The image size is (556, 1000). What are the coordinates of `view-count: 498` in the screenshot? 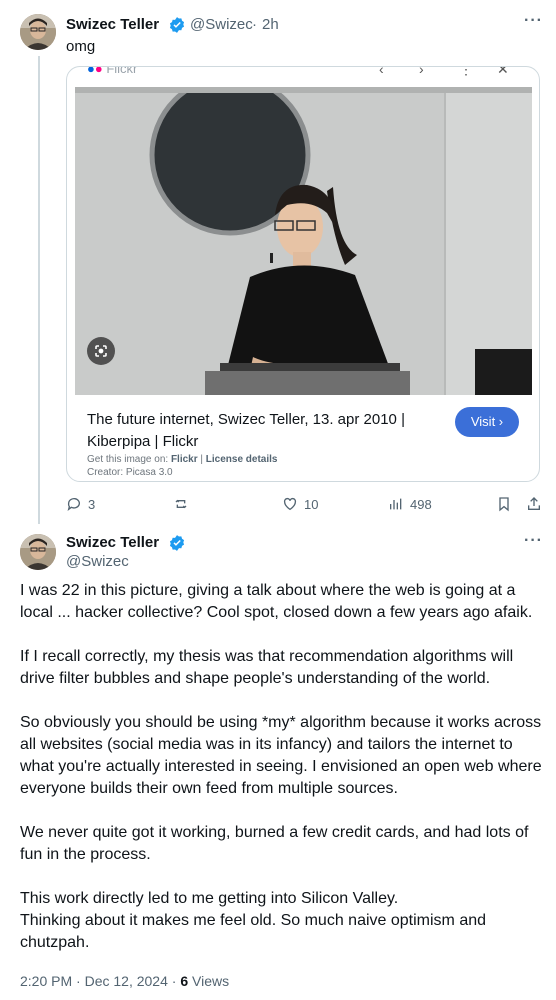 It's located at (421, 504).